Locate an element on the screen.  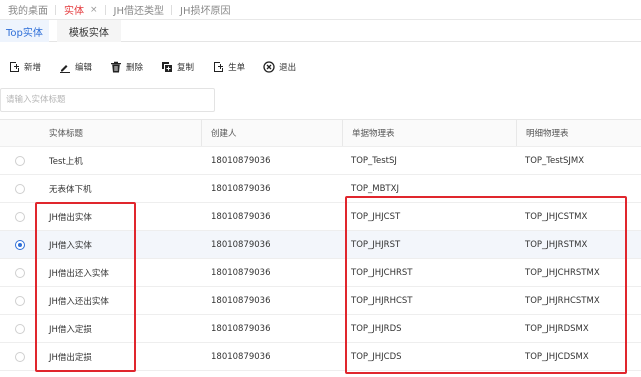
tab-label: JH损坏原因 is located at coordinates (205, 11).